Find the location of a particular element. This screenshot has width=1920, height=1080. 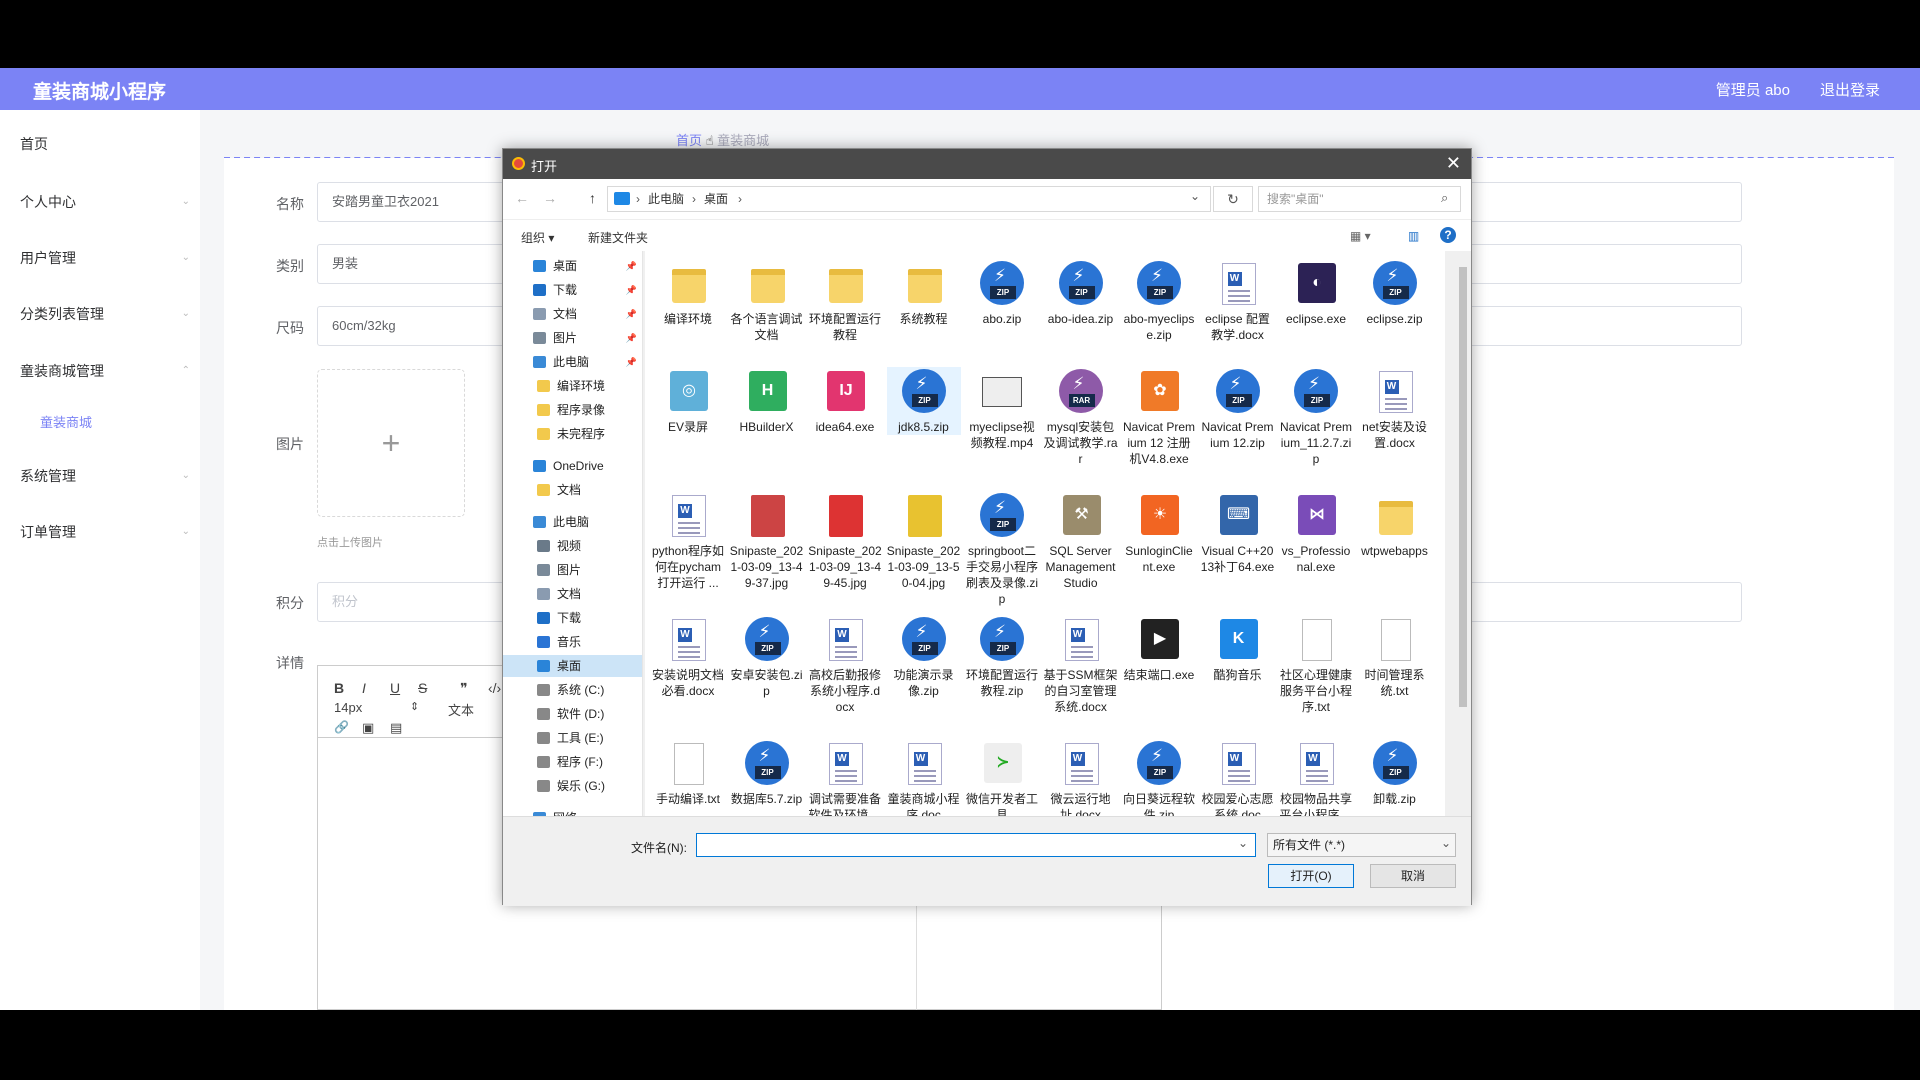

nav-item: 娱乐 (G:) is located at coordinates (572, 786).